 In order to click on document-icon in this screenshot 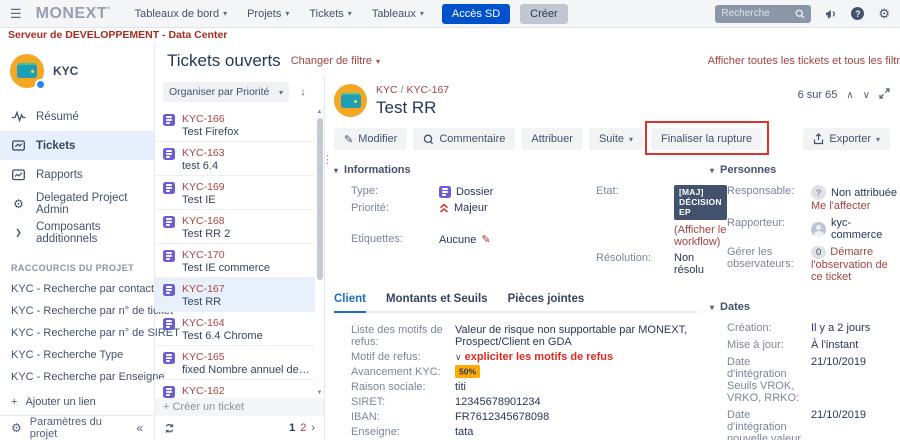, I will do `click(169, 324)`.